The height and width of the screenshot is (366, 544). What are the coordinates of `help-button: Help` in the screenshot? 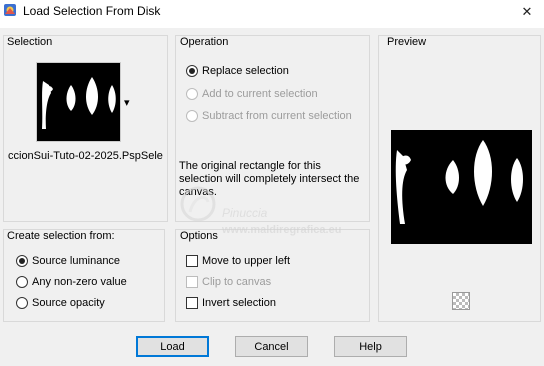 It's located at (370, 346).